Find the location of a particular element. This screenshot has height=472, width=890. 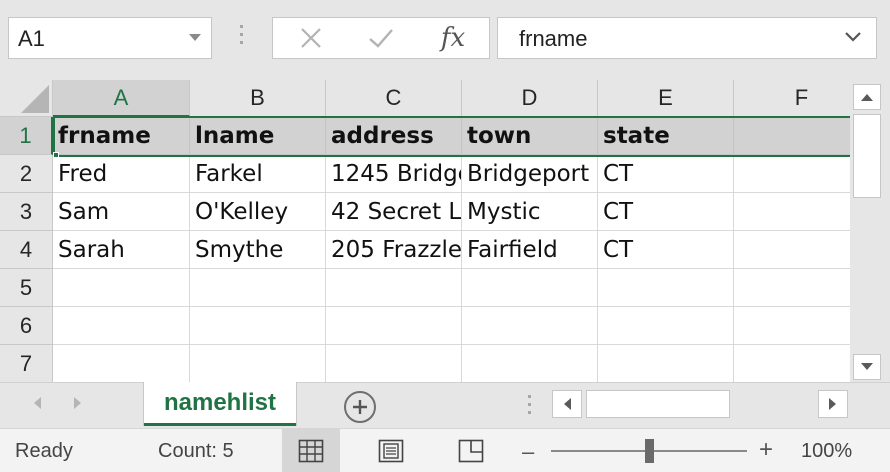

select-all-corner is located at coordinates (26, 98).